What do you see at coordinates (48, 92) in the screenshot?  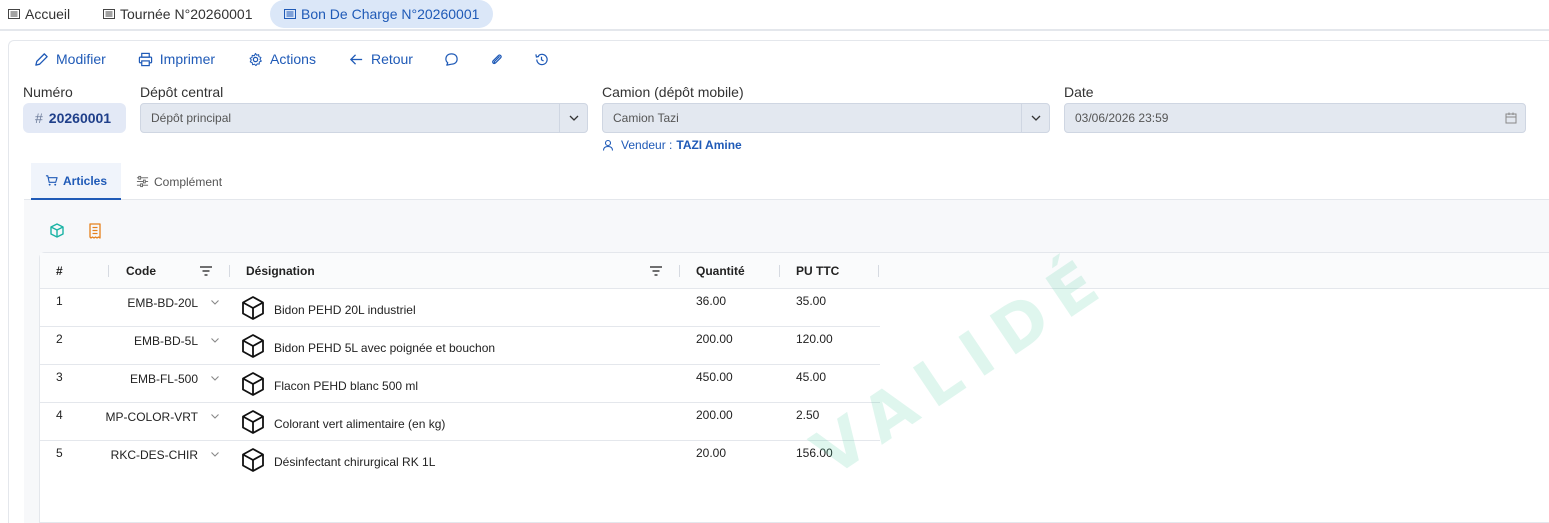 I see `numero-label: Numéro` at bounding box center [48, 92].